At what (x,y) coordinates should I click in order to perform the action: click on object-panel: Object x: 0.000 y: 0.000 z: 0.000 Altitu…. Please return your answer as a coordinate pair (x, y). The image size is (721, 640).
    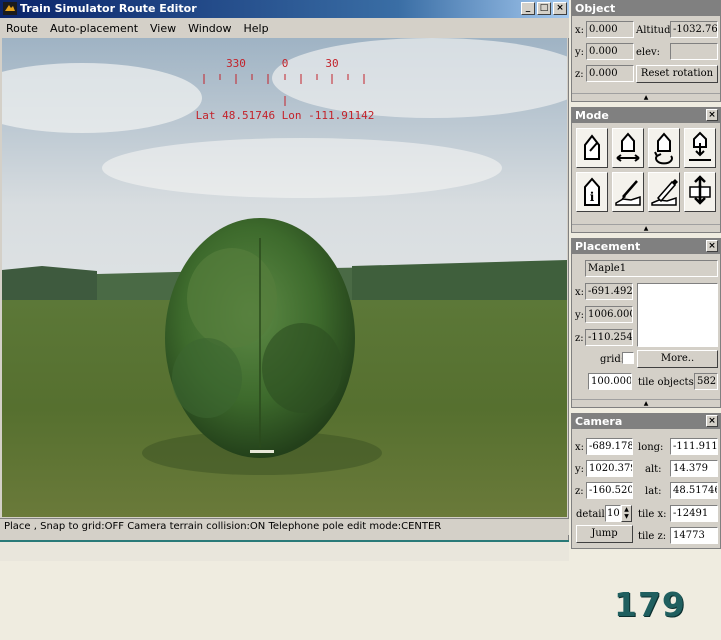
    Looking at the image, I should click on (646, 51).